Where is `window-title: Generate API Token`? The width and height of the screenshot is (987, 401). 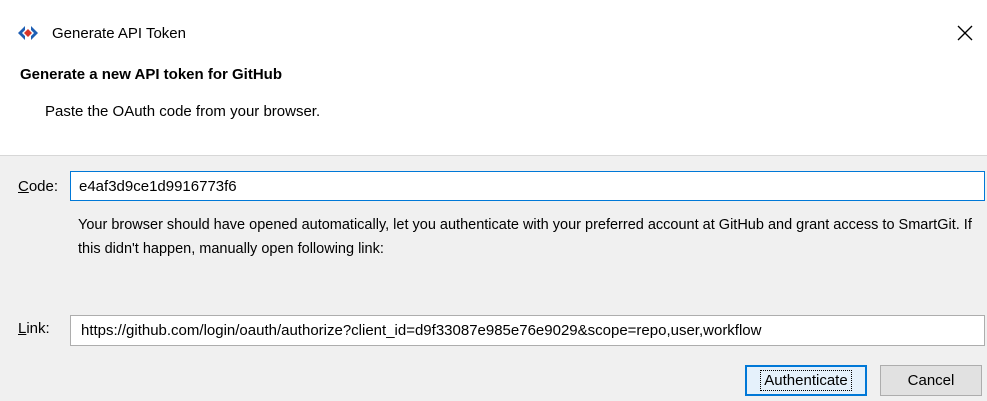
window-title: Generate API Token is located at coordinates (119, 33).